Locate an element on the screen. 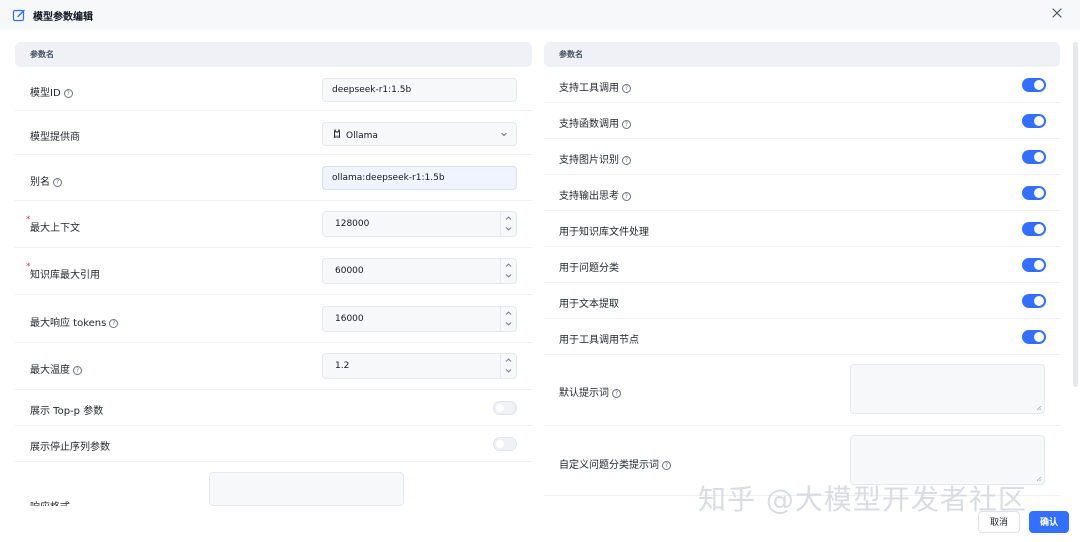 Image resolution: width=1080 pixels, height=542 pixels. max-context-label: * 最大上下文 is located at coordinates (53, 224).